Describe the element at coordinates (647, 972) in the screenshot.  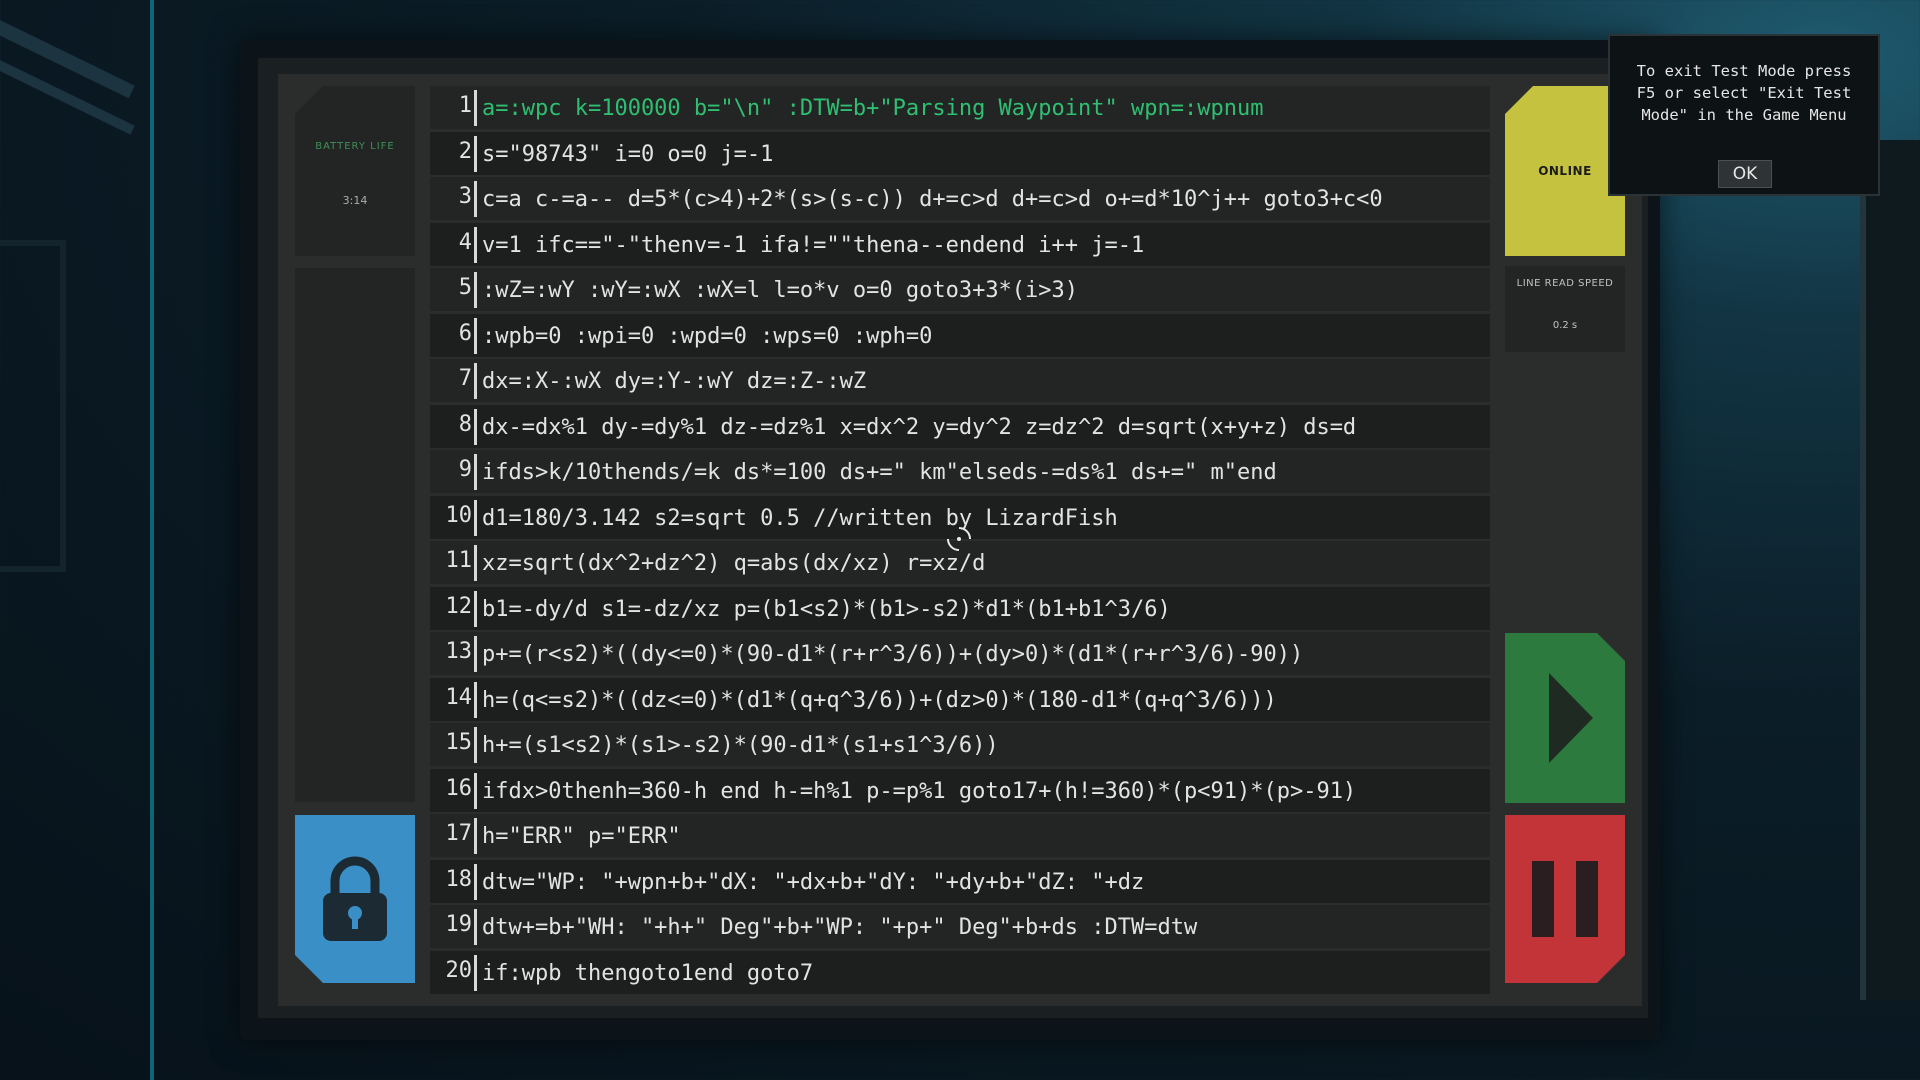
I see `code-line-text: if:wpb thengoto1end goto7` at that location.